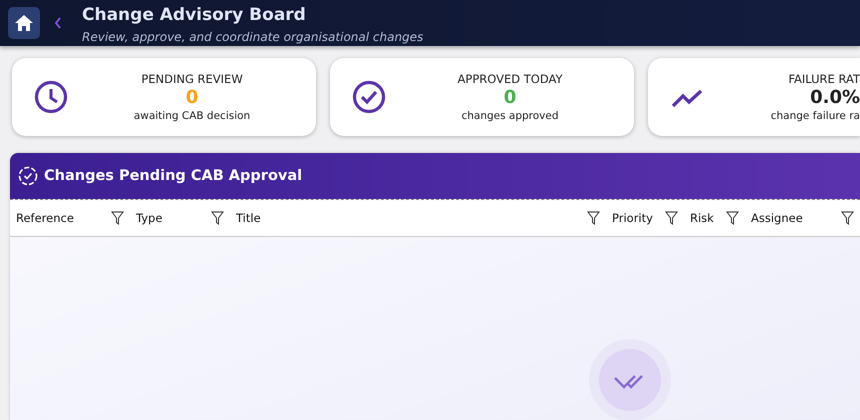 This screenshot has width=860, height=420. I want to click on column-header: Title, so click(248, 218).